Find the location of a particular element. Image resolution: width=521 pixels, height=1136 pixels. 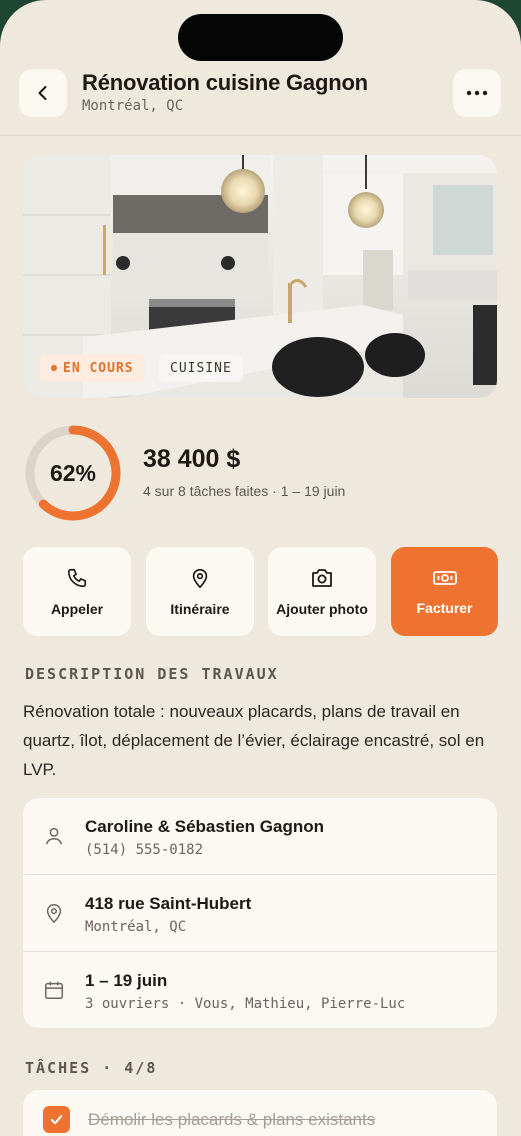

task-label: Démolir les placards & plans existants is located at coordinates (232, 1119).